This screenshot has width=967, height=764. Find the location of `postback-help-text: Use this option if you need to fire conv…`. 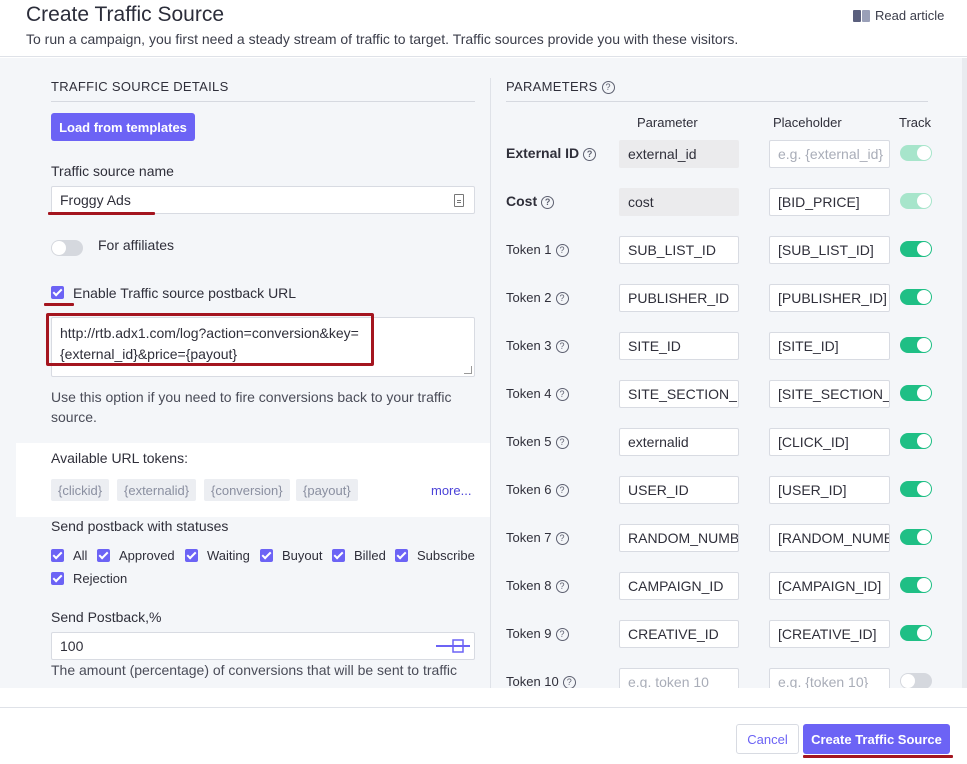

postback-help-text: Use this option if you need to fire conv… is located at coordinates (251, 407).